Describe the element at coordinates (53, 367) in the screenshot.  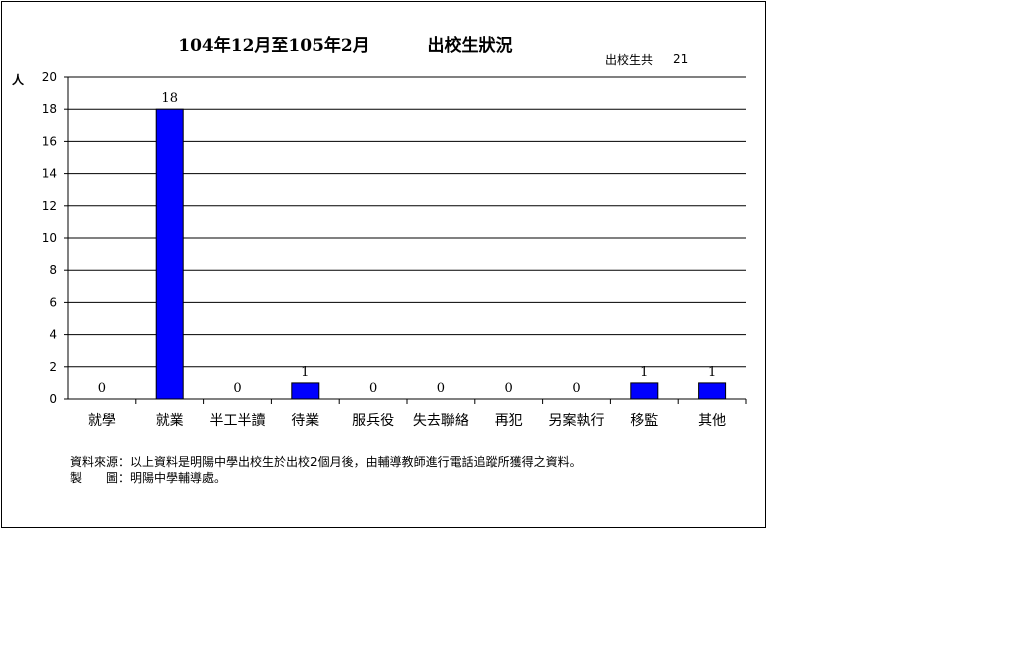
I see `y-tick-label: 2` at that location.